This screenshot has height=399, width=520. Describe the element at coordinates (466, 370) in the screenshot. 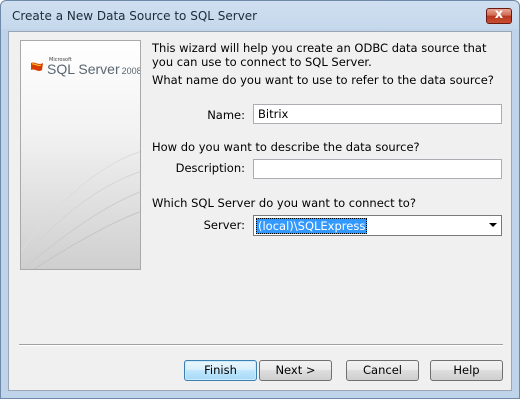

I see `help-button: Help` at that location.